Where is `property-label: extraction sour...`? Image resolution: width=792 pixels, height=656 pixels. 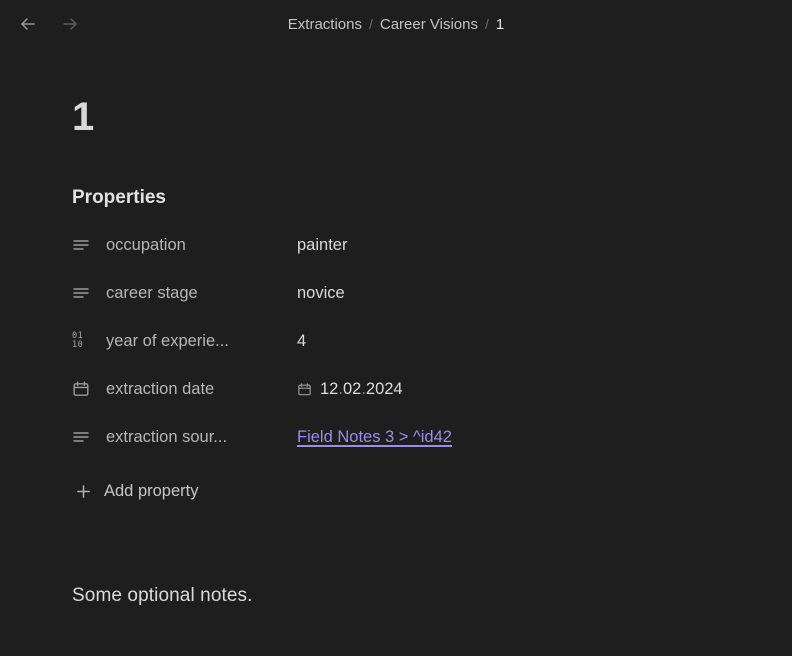 property-label: extraction sour... is located at coordinates (167, 436).